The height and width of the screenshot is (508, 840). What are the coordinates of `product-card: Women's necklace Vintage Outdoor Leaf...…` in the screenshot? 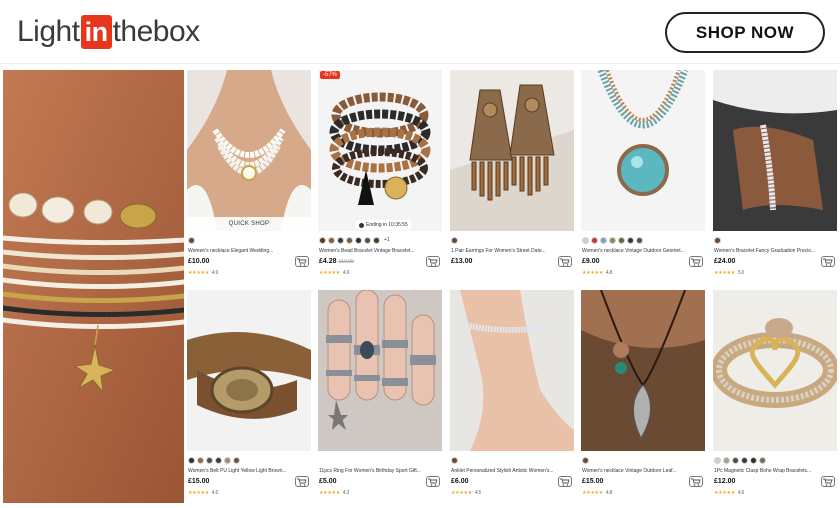 It's located at (643, 396).